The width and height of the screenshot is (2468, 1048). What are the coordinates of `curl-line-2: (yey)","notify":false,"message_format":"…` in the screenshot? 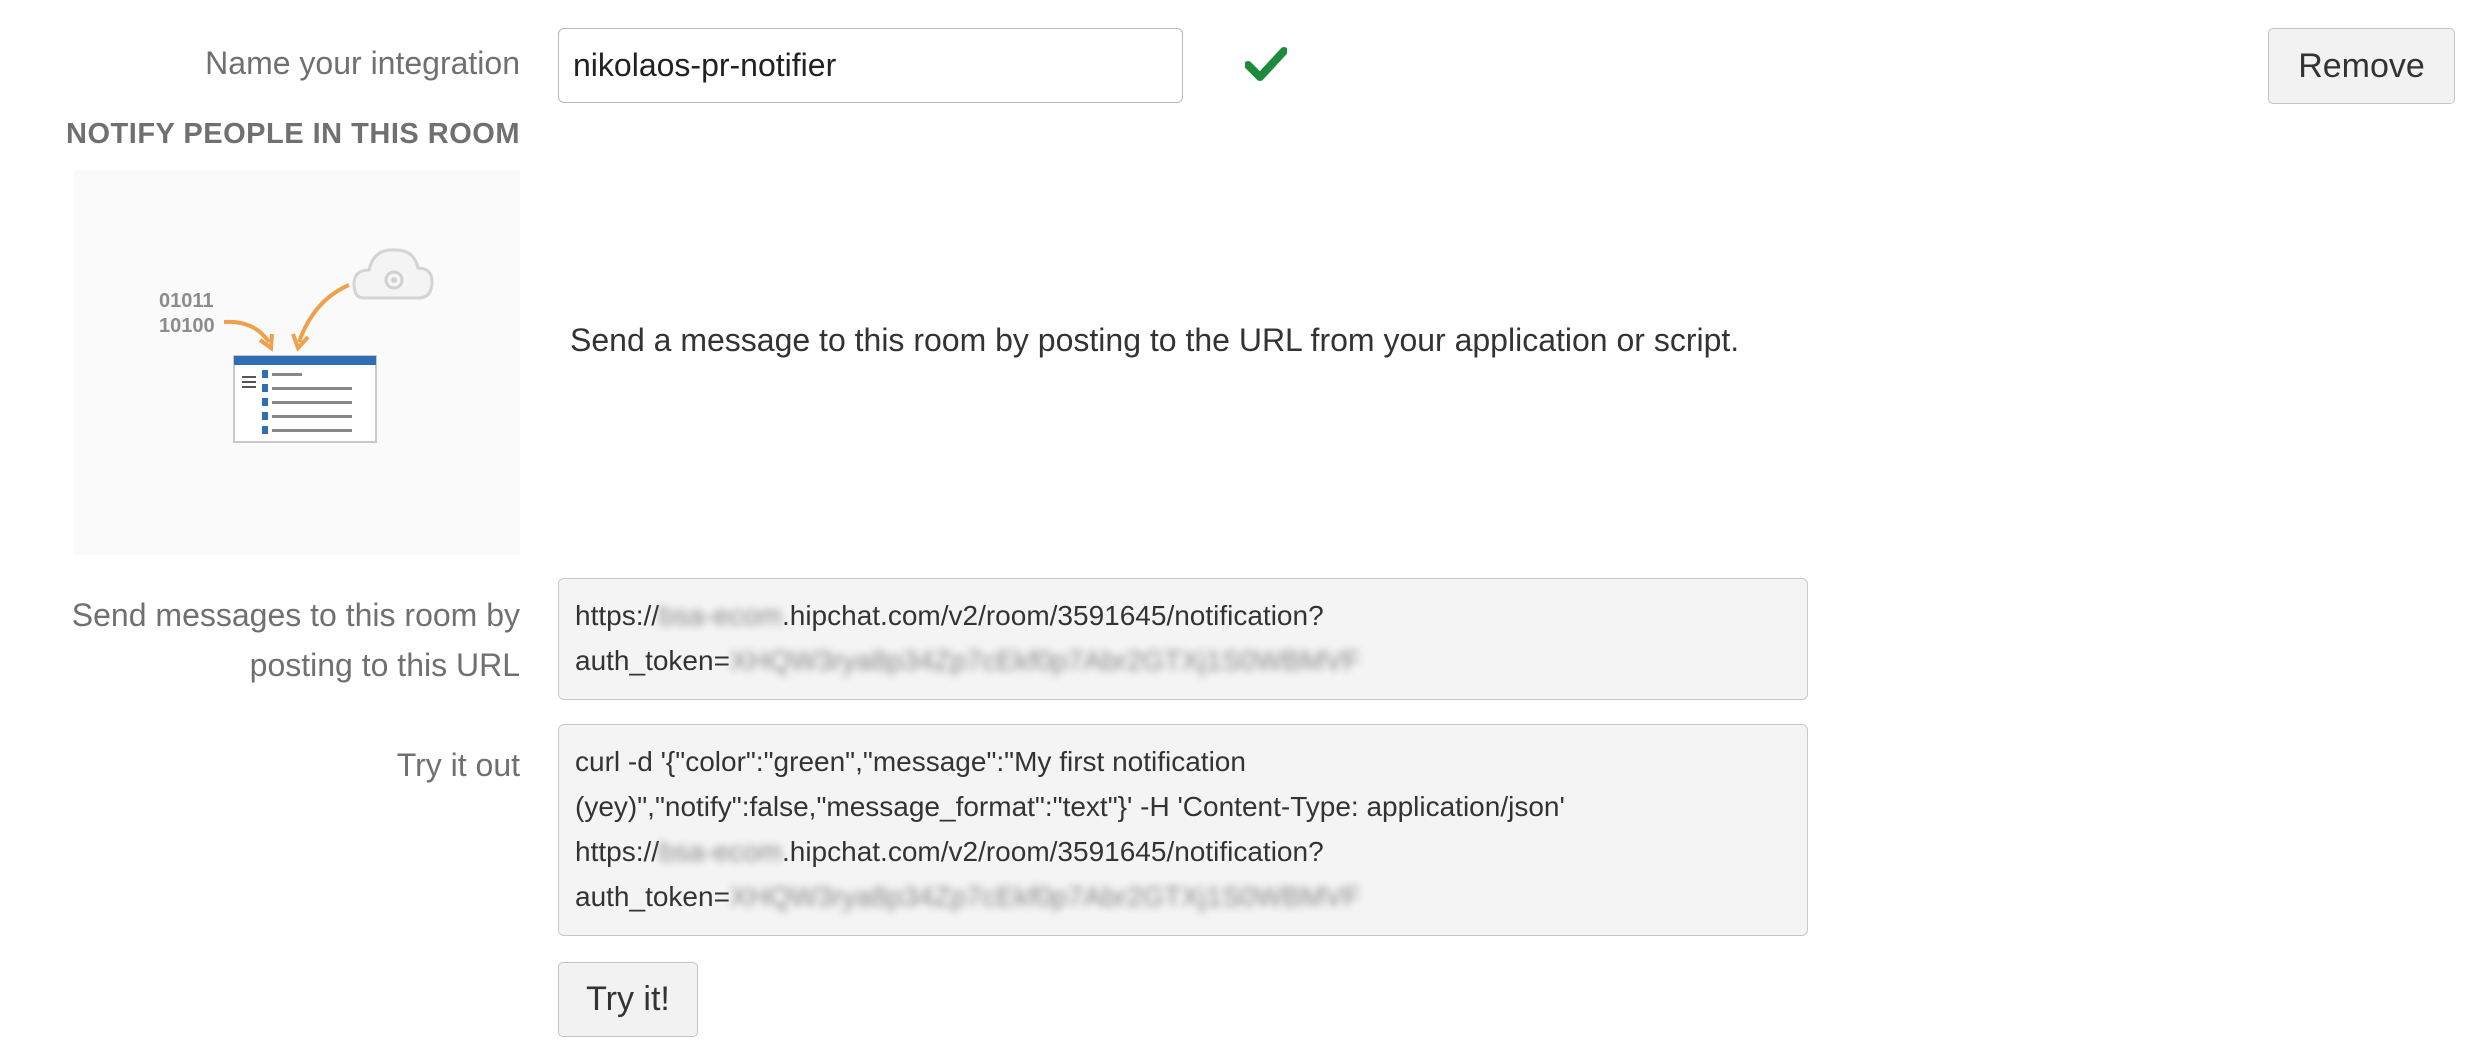 It's located at (1070, 806).